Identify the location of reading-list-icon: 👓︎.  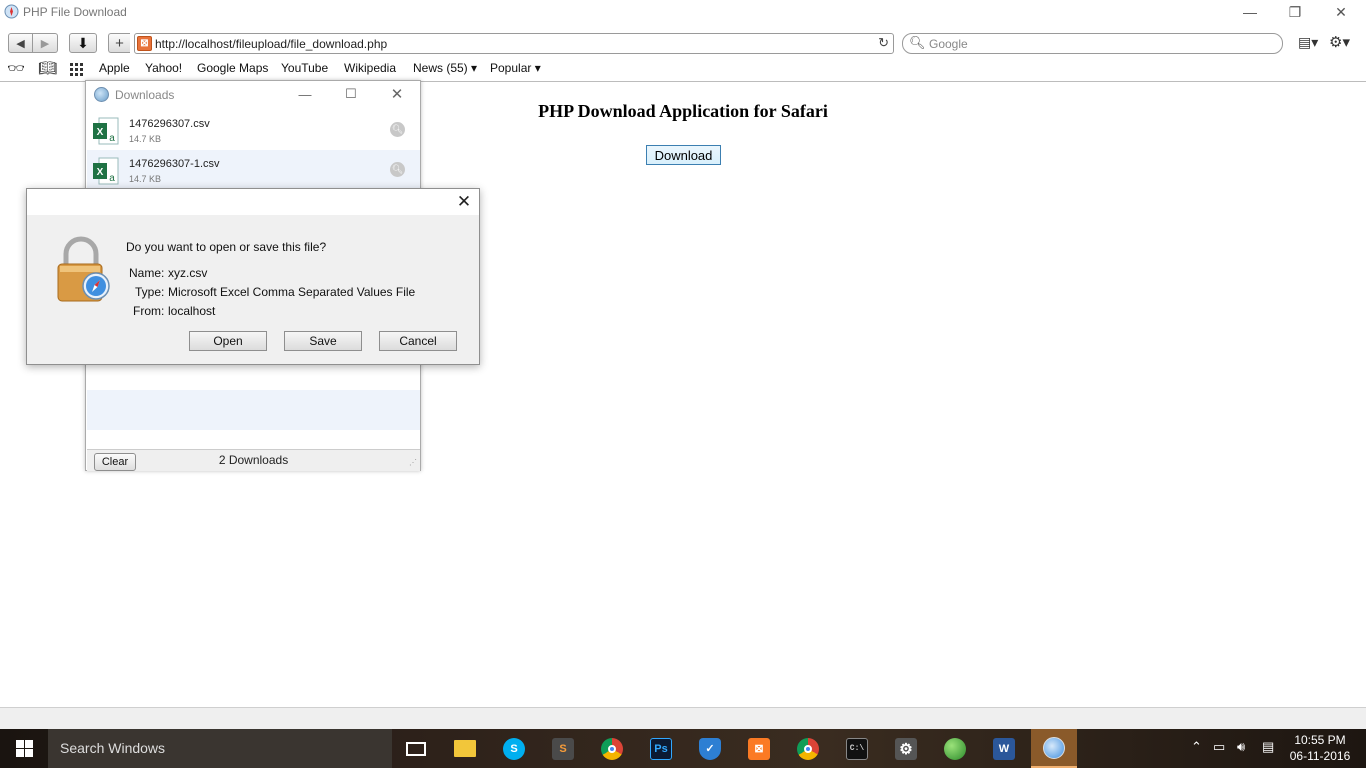
(16, 68).